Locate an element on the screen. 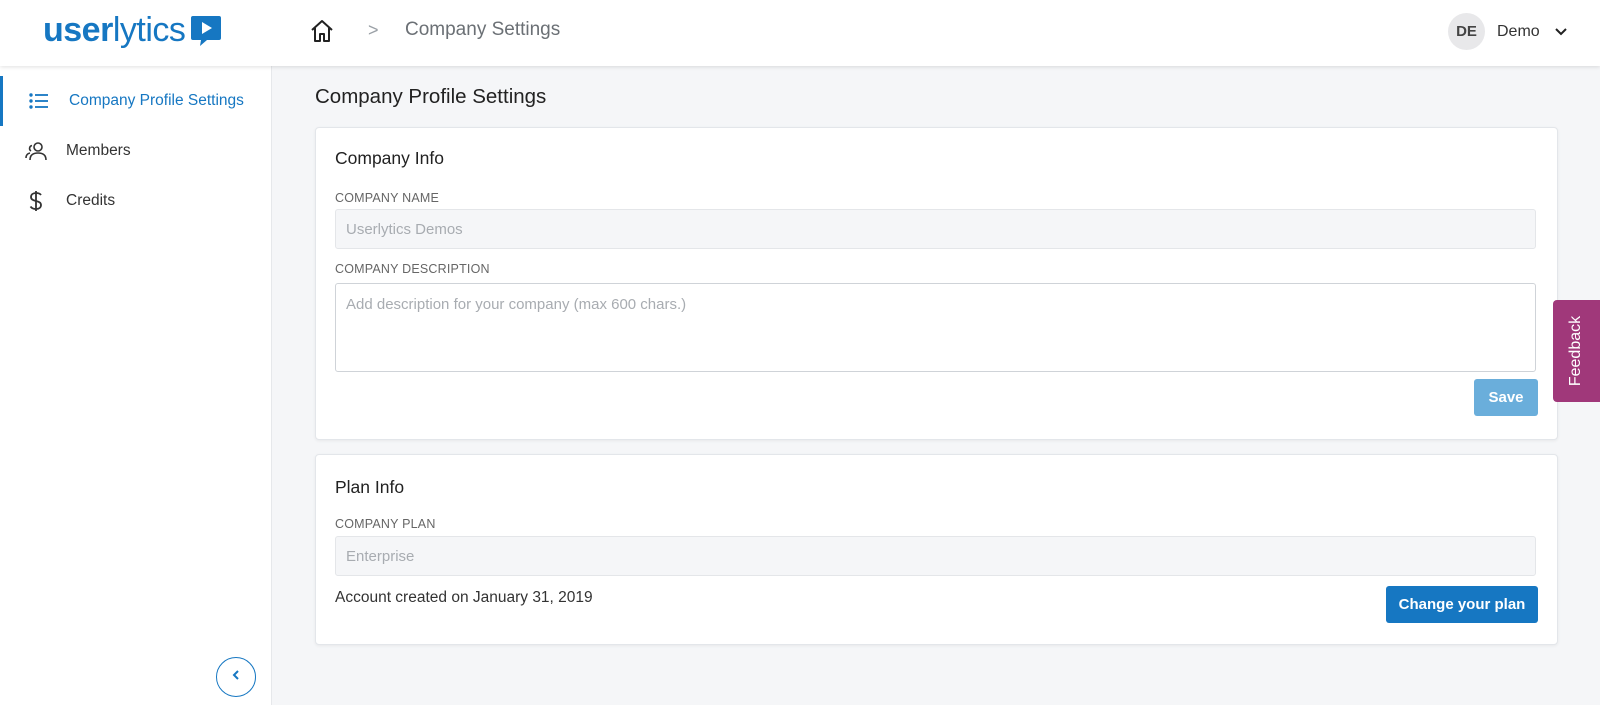 The width and height of the screenshot is (1600, 705). company-info-title: Company Info is located at coordinates (389, 158).